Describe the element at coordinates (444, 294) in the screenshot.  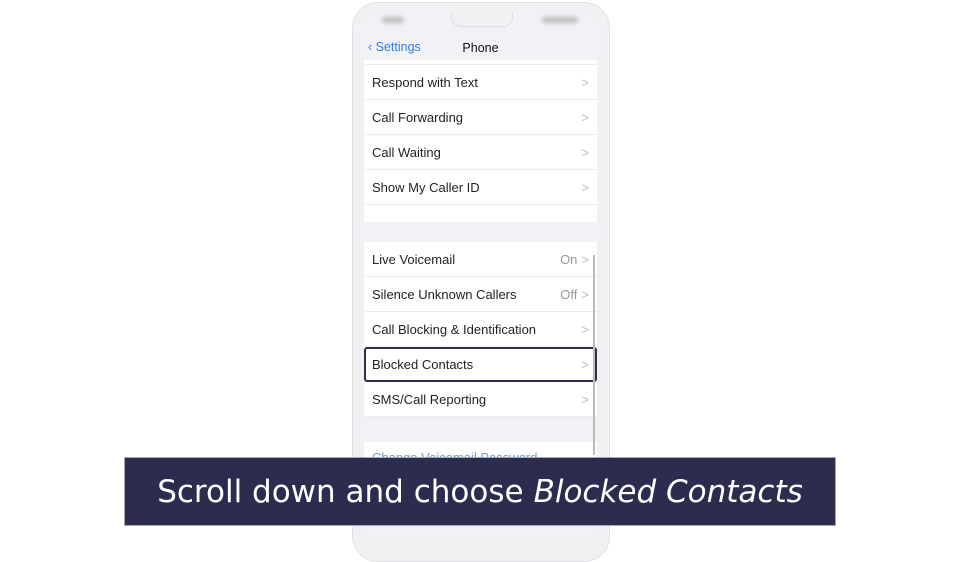
I see `row-label: Silence Unknown Callers` at that location.